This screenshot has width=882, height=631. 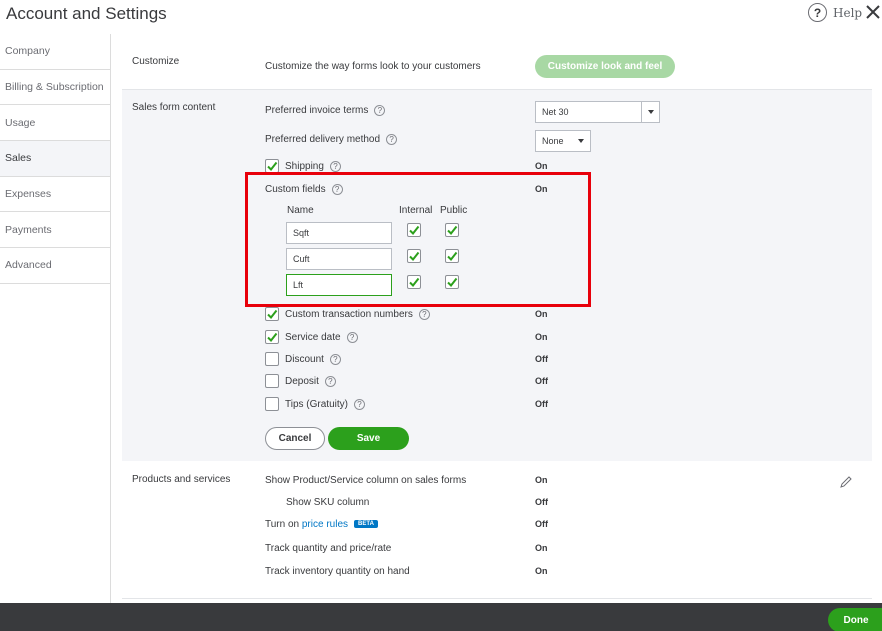 What do you see at coordinates (317, 111) in the screenshot?
I see `invoice-terms-label: Preferred invoice terms` at bounding box center [317, 111].